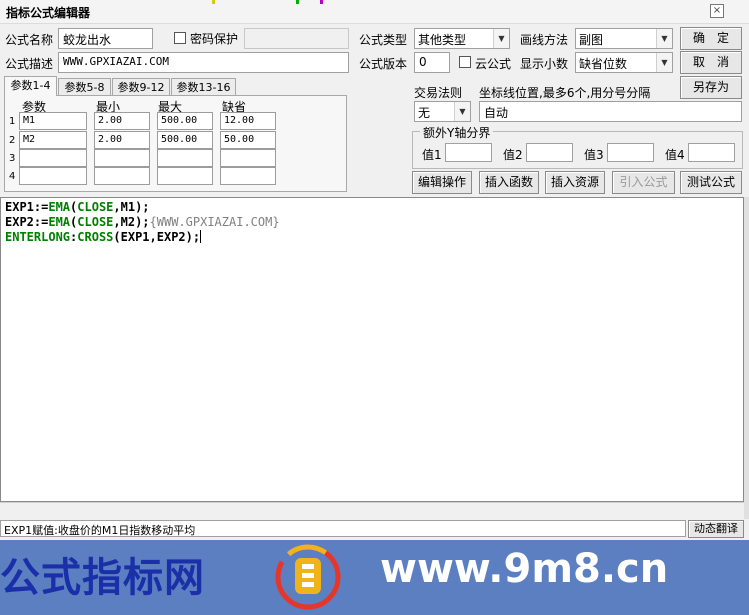  I want to click on trade-rule-value: 无, so click(424, 113).